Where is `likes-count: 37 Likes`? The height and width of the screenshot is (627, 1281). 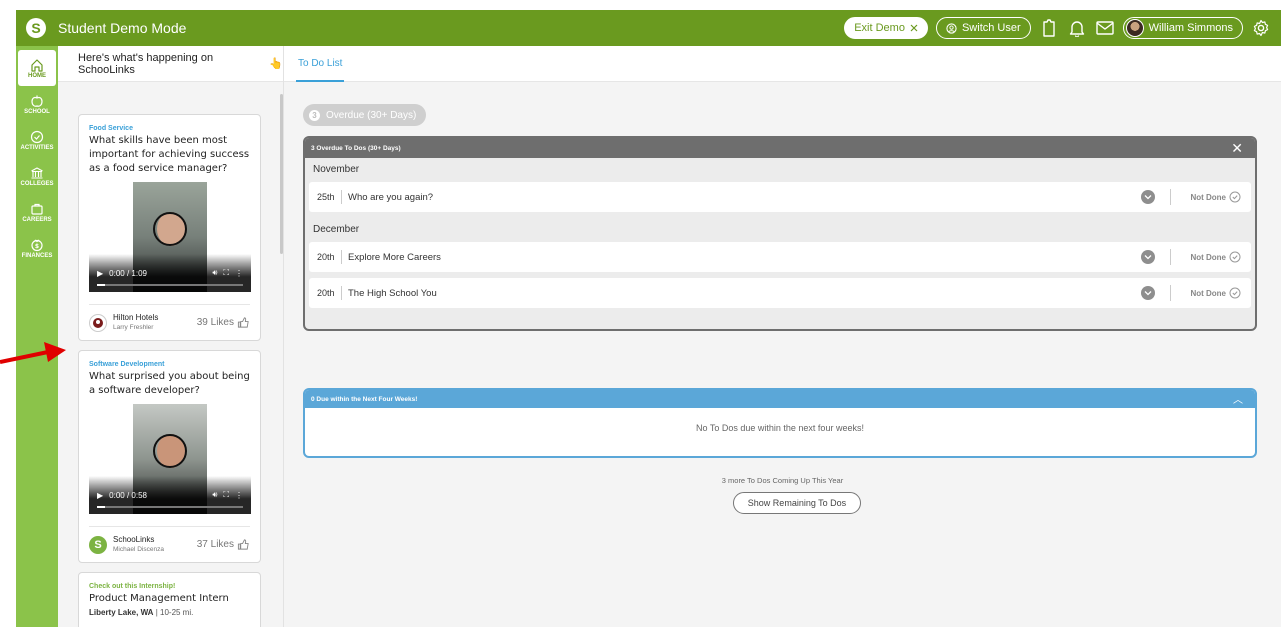 likes-count: 37 Likes is located at coordinates (215, 544).